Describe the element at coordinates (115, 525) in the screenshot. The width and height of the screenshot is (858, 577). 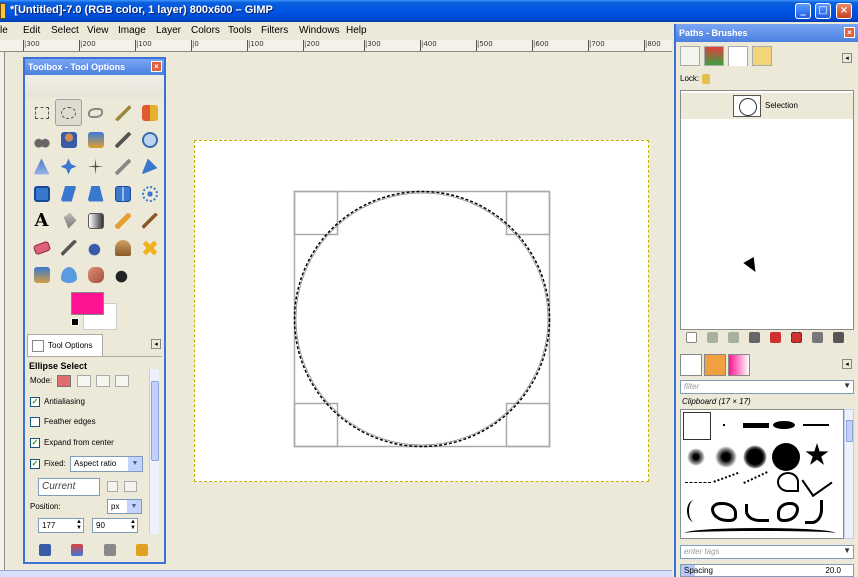
I see `position-y-input: 90 ▲ ▼` at that location.